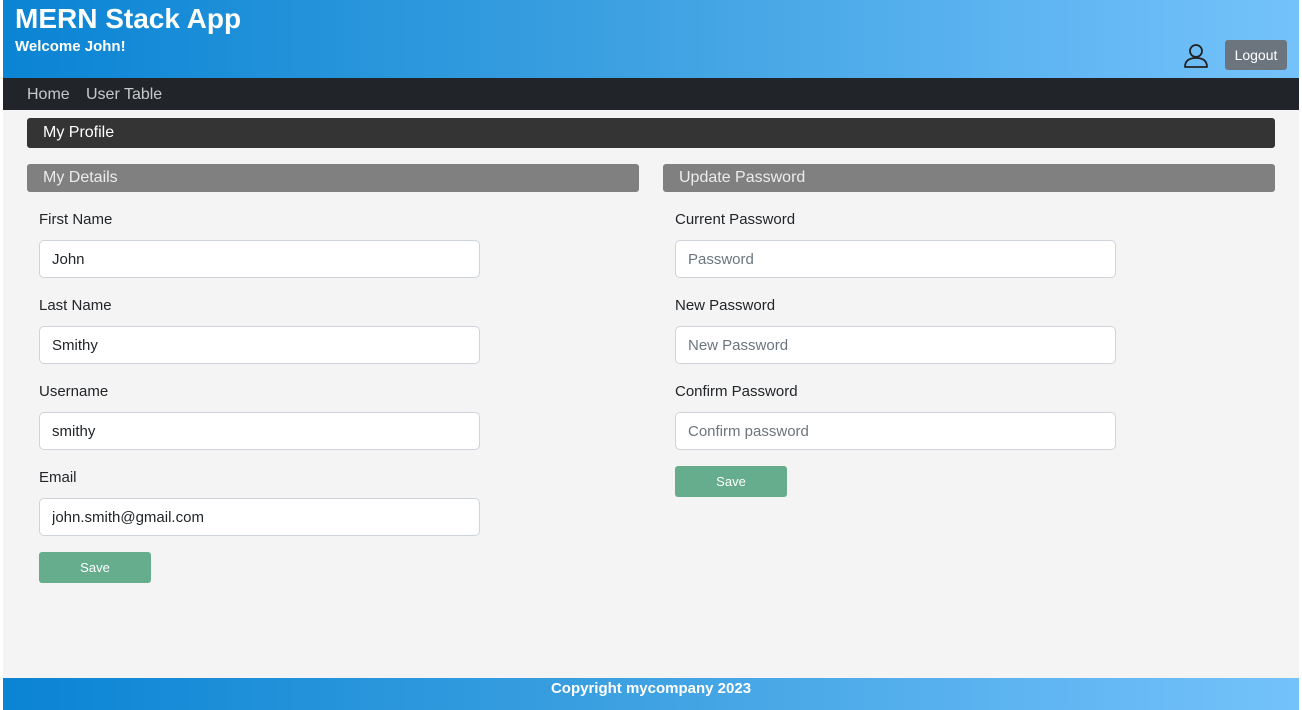  What do you see at coordinates (731, 481) in the screenshot?
I see `save-password-button: Save` at bounding box center [731, 481].